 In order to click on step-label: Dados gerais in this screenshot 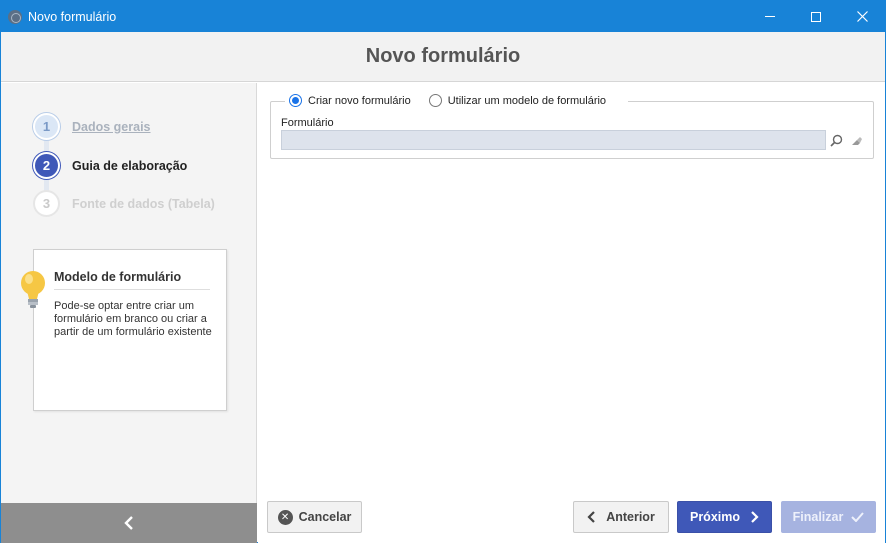, I will do `click(111, 126)`.